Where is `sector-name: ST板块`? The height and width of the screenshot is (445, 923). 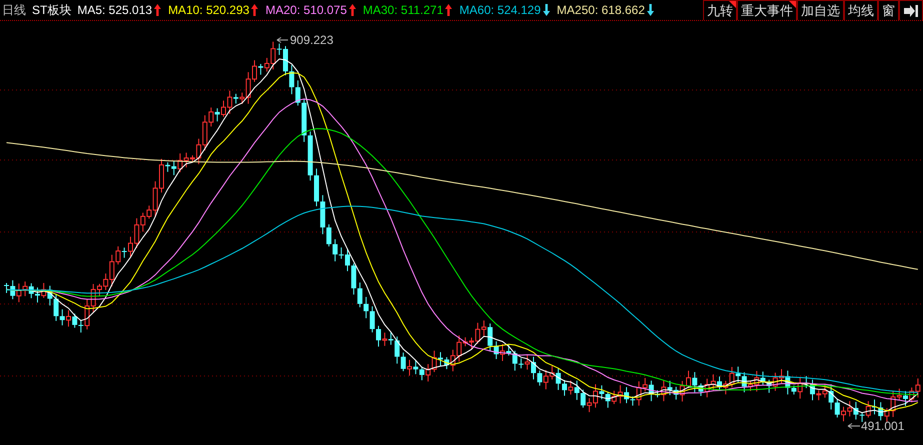
sector-name: ST板块 is located at coordinates (52, 10).